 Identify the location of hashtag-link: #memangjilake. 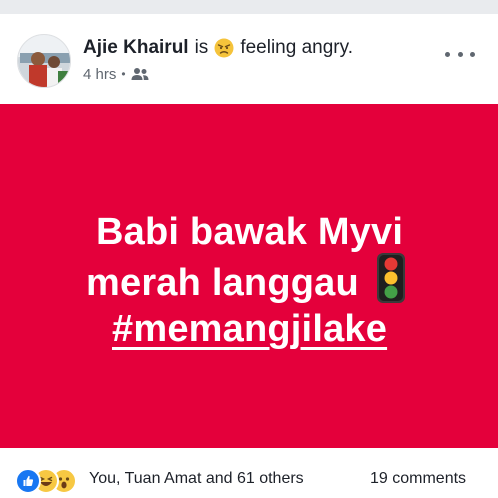
(249, 329).